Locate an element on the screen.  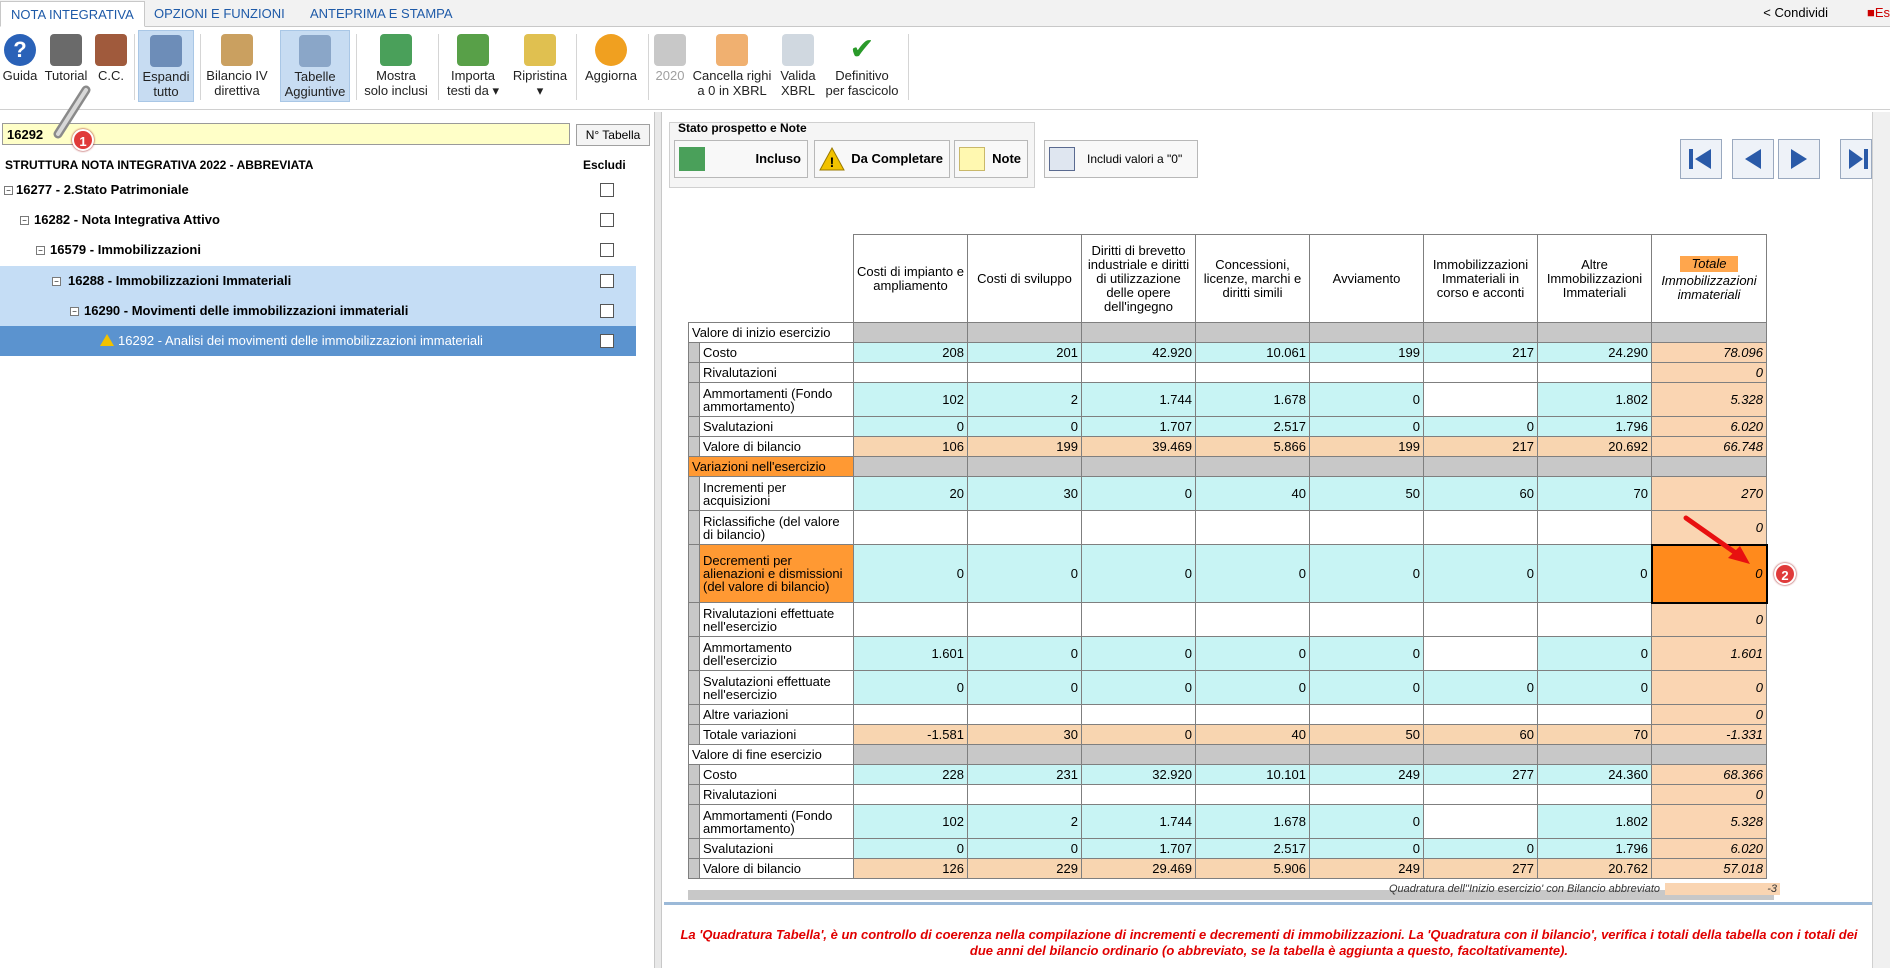
value-cell: 24.360 is located at coordinates (1594, 774).